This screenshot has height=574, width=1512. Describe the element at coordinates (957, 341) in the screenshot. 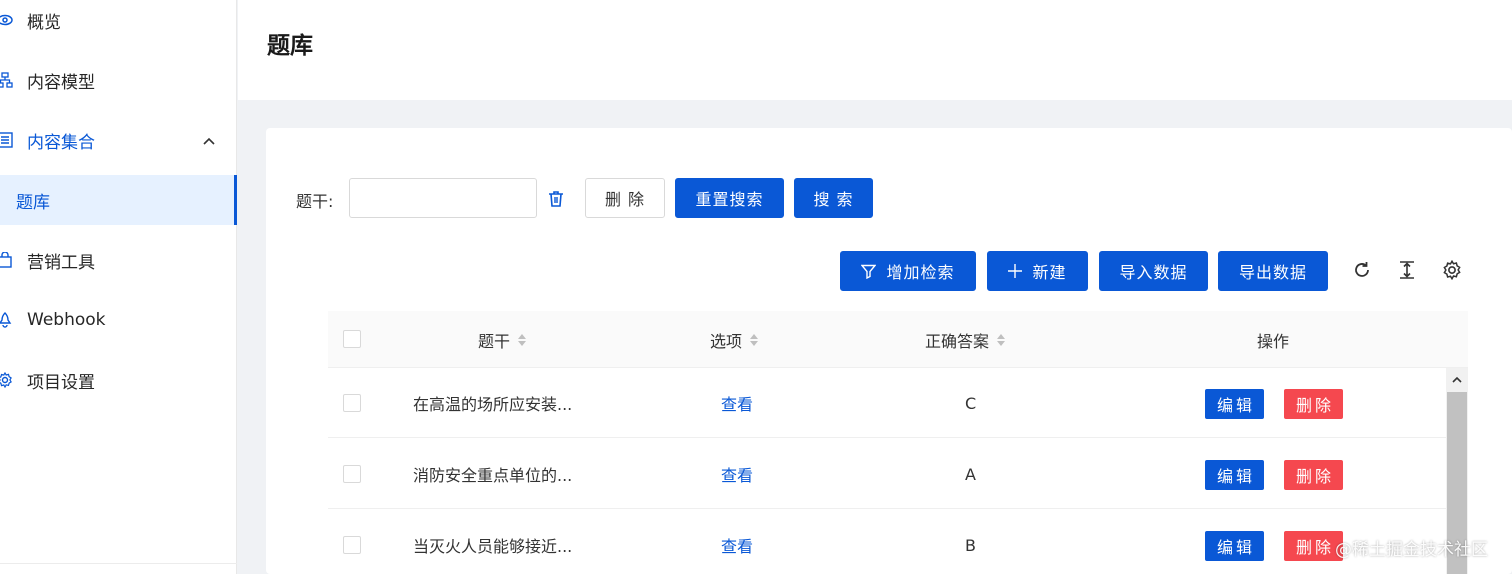

I see `column-header-label: 正确答案` at that location.